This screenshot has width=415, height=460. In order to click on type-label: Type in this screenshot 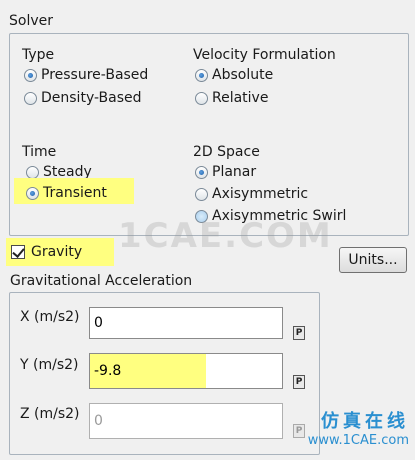, I will do `click(38, 55)`.